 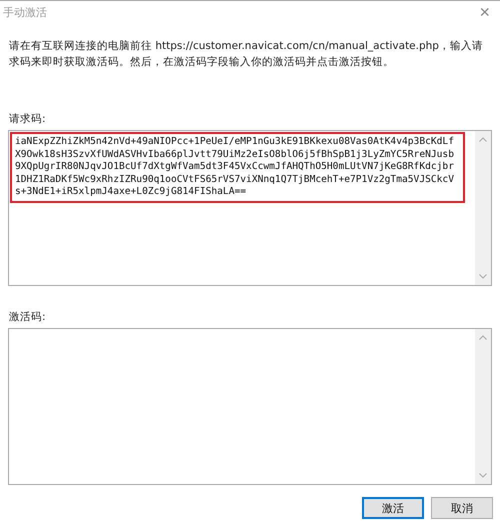 What do you see at coordinates (484, 12) in the screenshot?
I see `close-button: ×` at bounding box center [484, 12].